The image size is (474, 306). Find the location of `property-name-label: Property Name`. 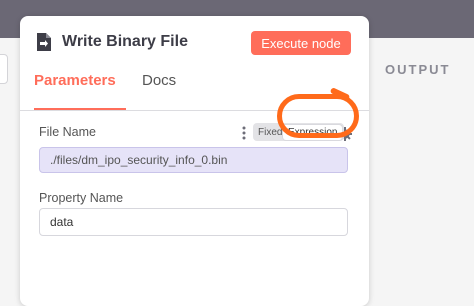

property-name-label: Property Name is located at coordinates (81, 198).